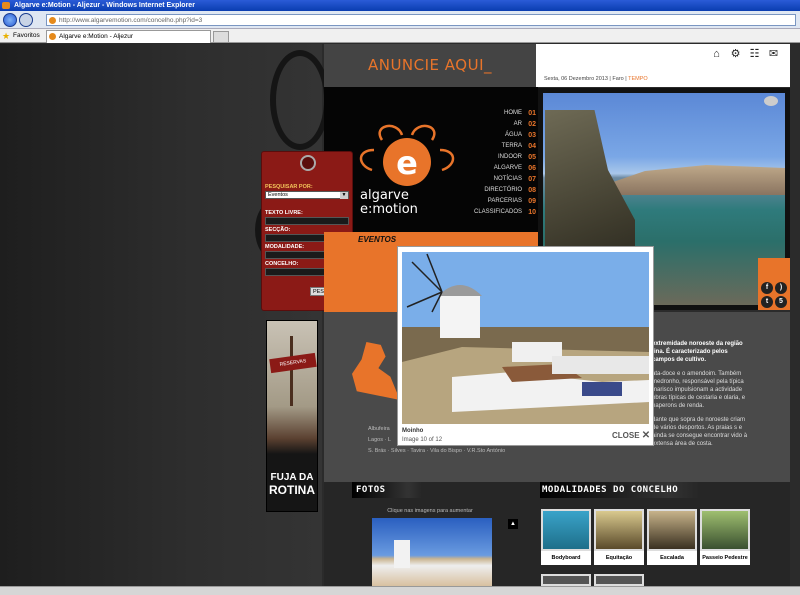  I want to click on logo-text-line2: e:motion, so click(389, 209).